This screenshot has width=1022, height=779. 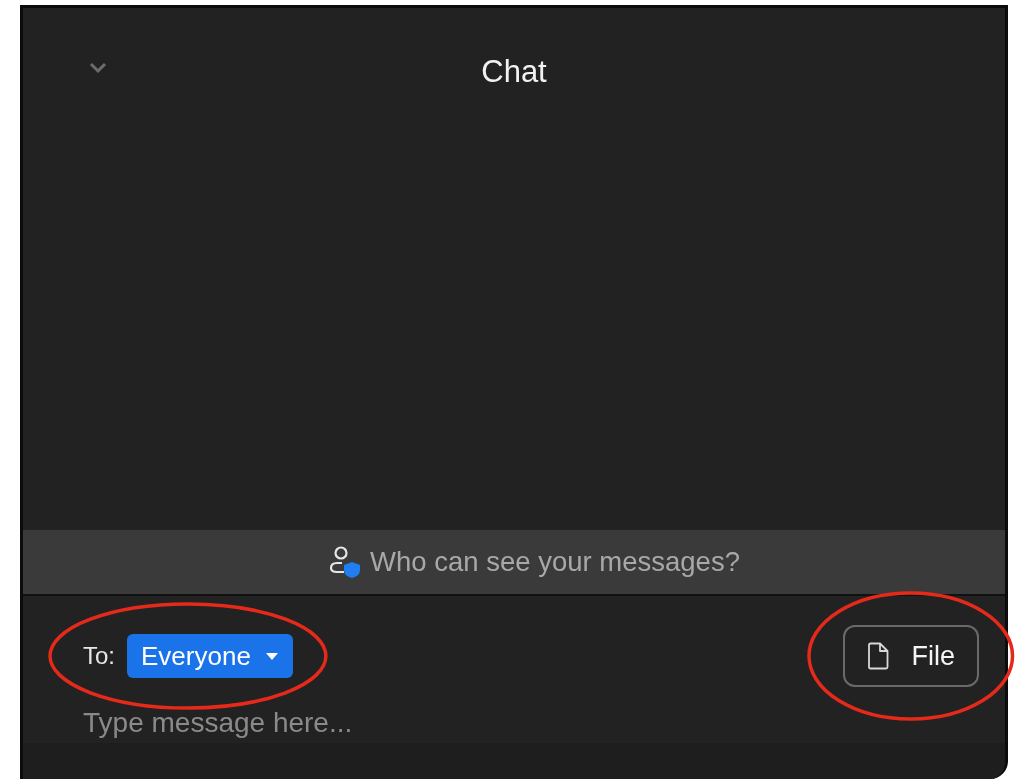 What do you see at coordinates (878, 656) in the screenshot?
I see `document-icon` at bounding box center [878, 656].